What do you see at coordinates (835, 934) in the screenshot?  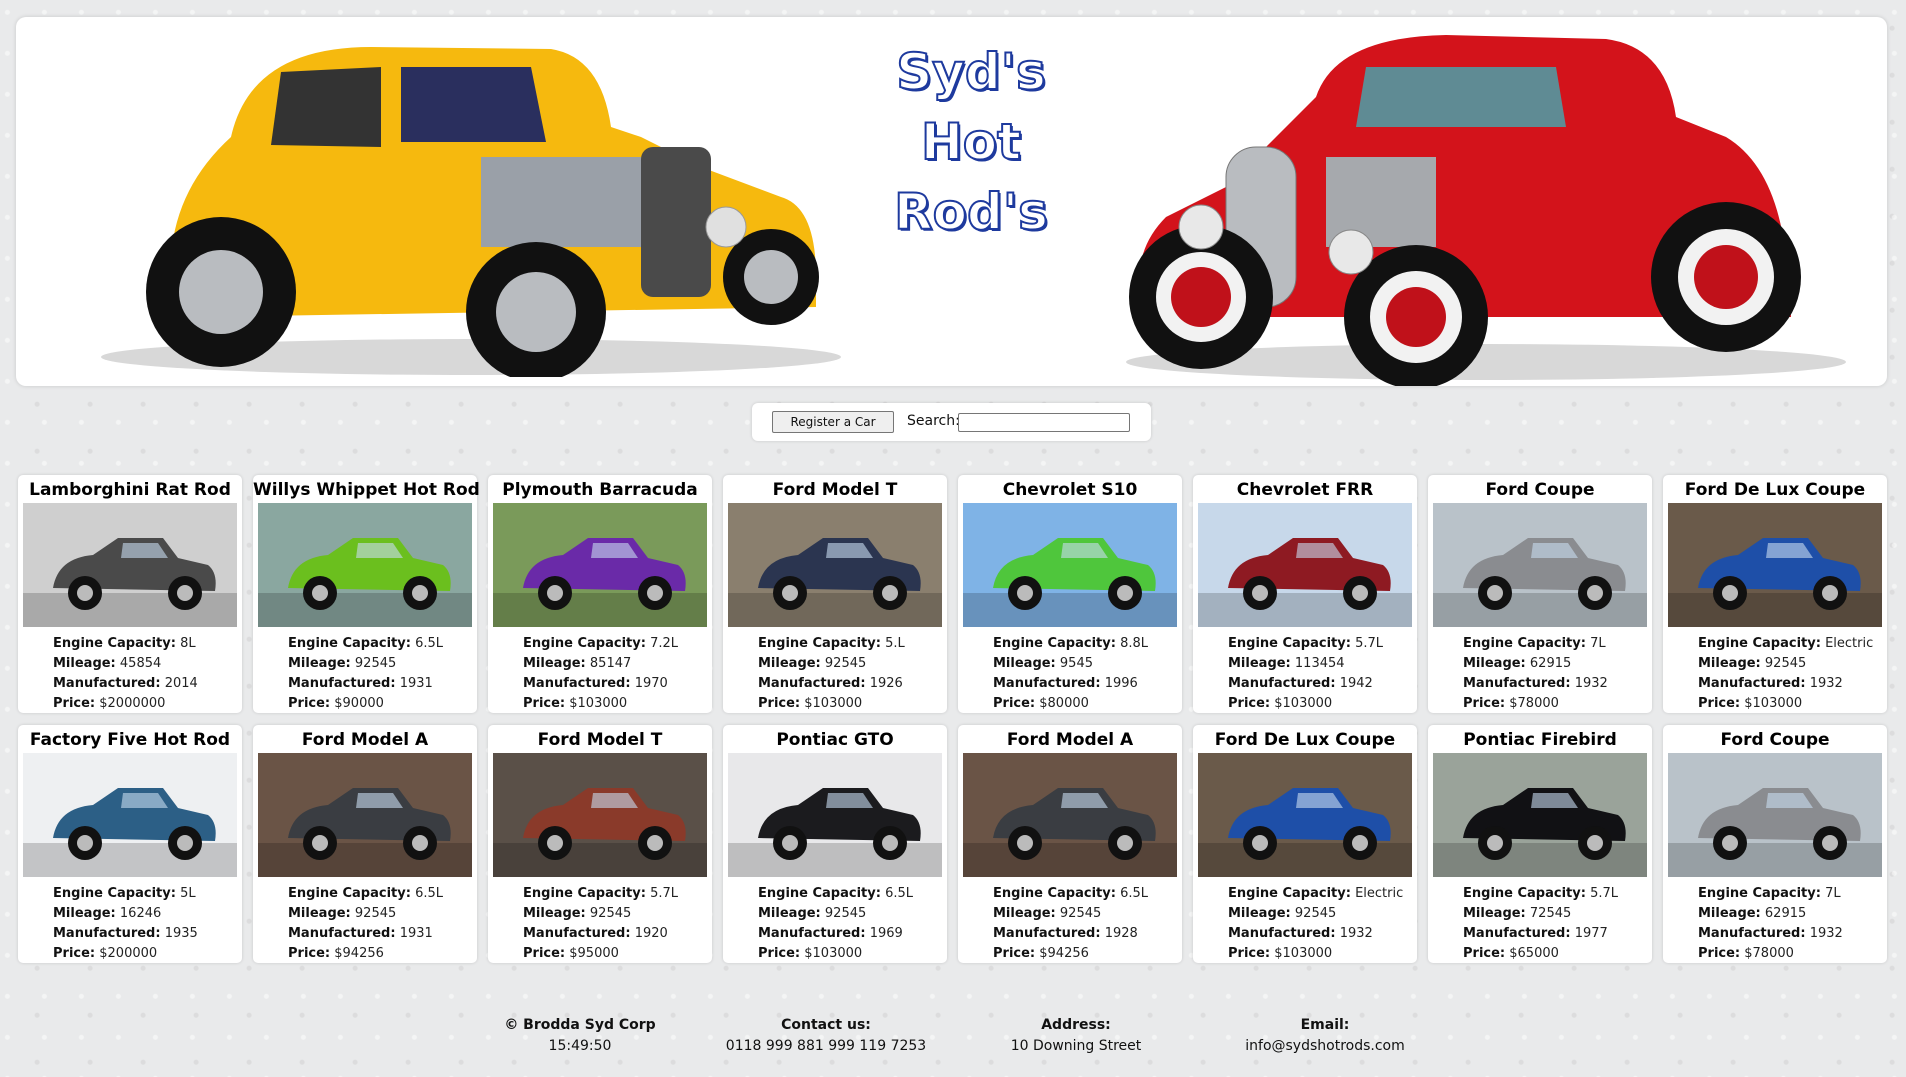 I see `spec-manufactured: Manufactured: 1969` at bounding box center [835, 934].